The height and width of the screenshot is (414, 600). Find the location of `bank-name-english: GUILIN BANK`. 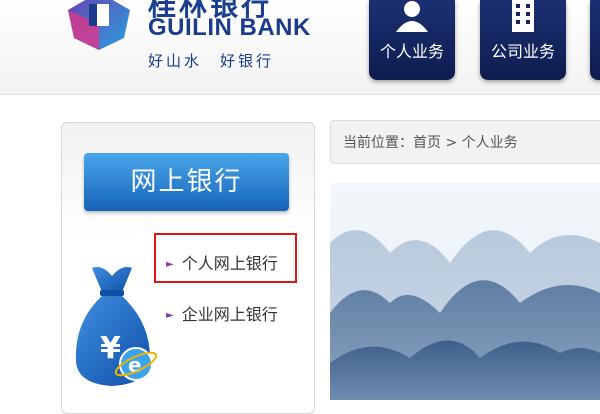

bank-name-english: GUILIN BANK is located at coordinates (229, 27).